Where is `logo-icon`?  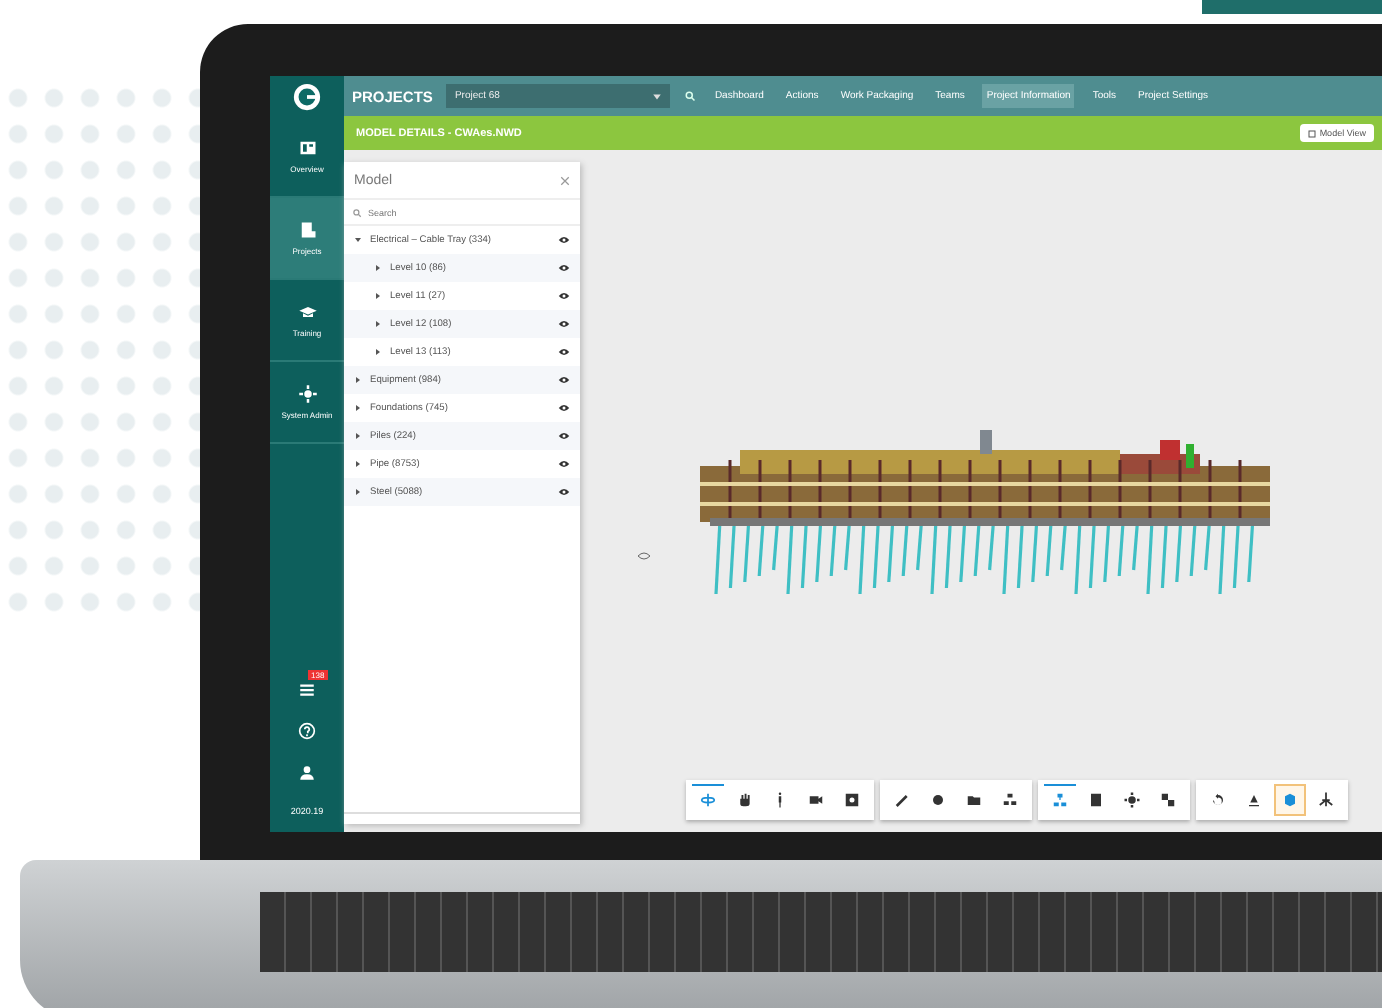 logo-icon is located at coordinates (307, 96).